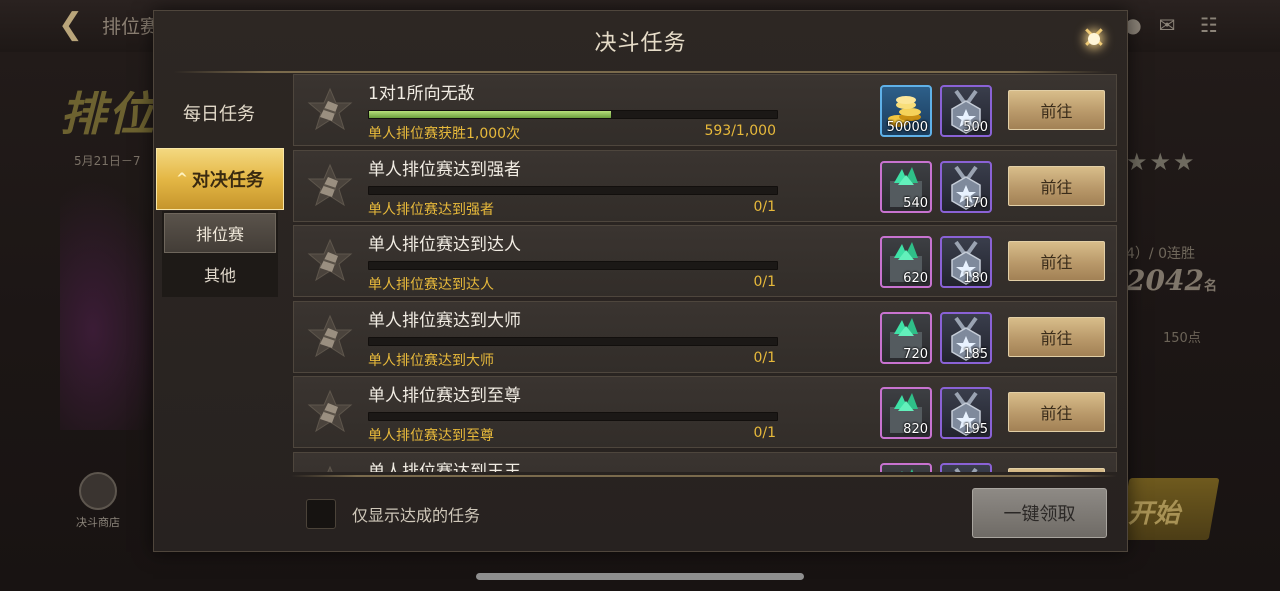  Describe the element at coordinates (1056, 469) in the screenshot. I see `goto-button` at that location.